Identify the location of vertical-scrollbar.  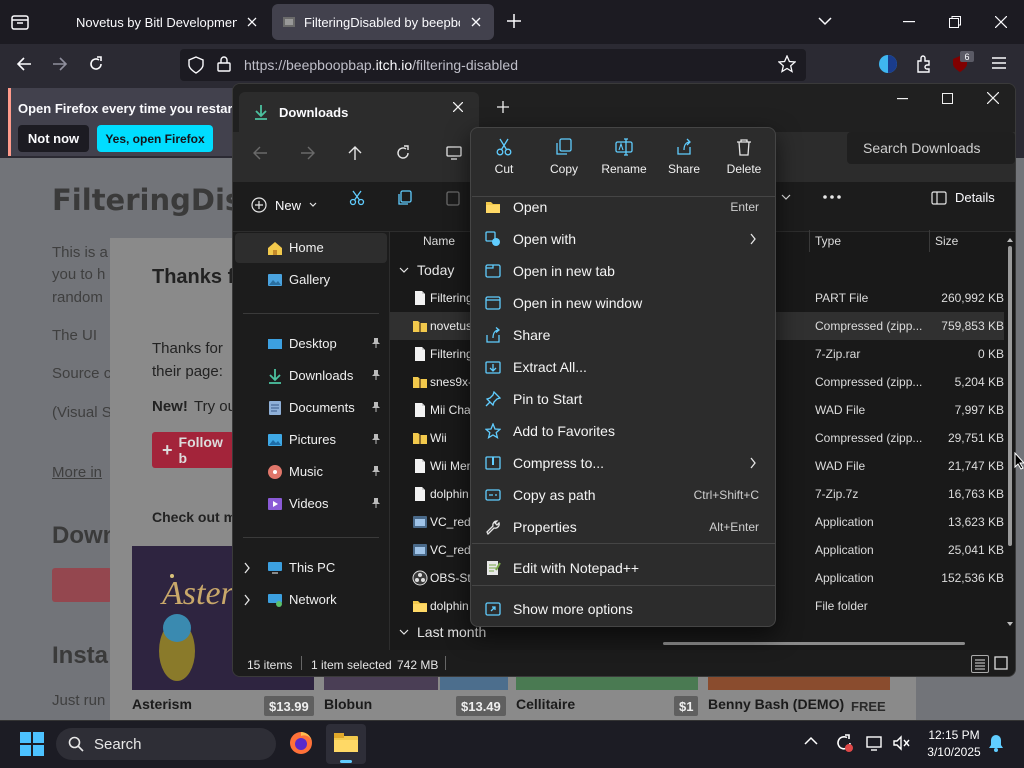
(1010, 432).